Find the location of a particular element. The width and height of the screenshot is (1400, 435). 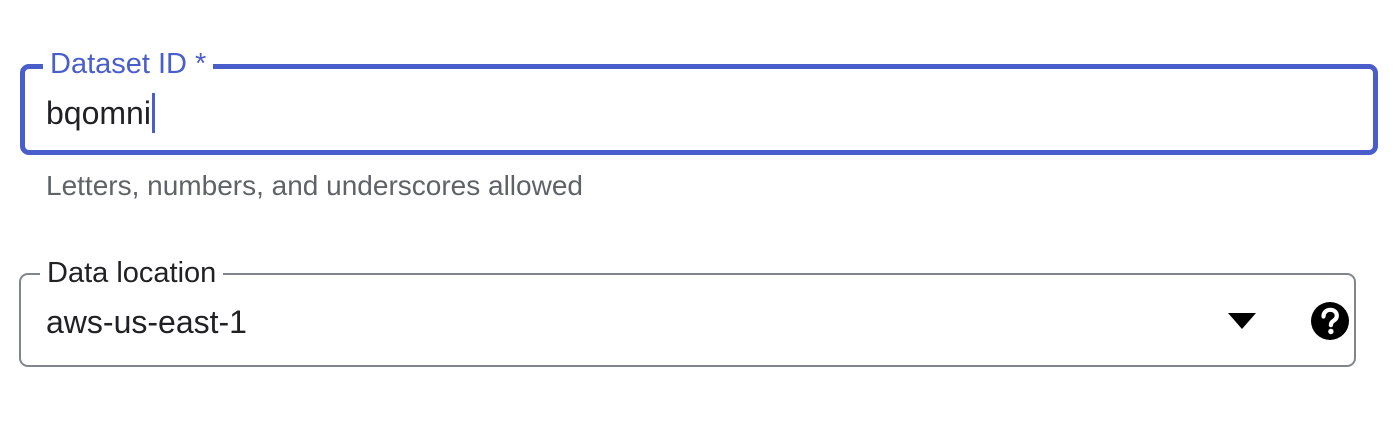

dataset-id-label: Dataset ID * is located at coordinates (128, 64).